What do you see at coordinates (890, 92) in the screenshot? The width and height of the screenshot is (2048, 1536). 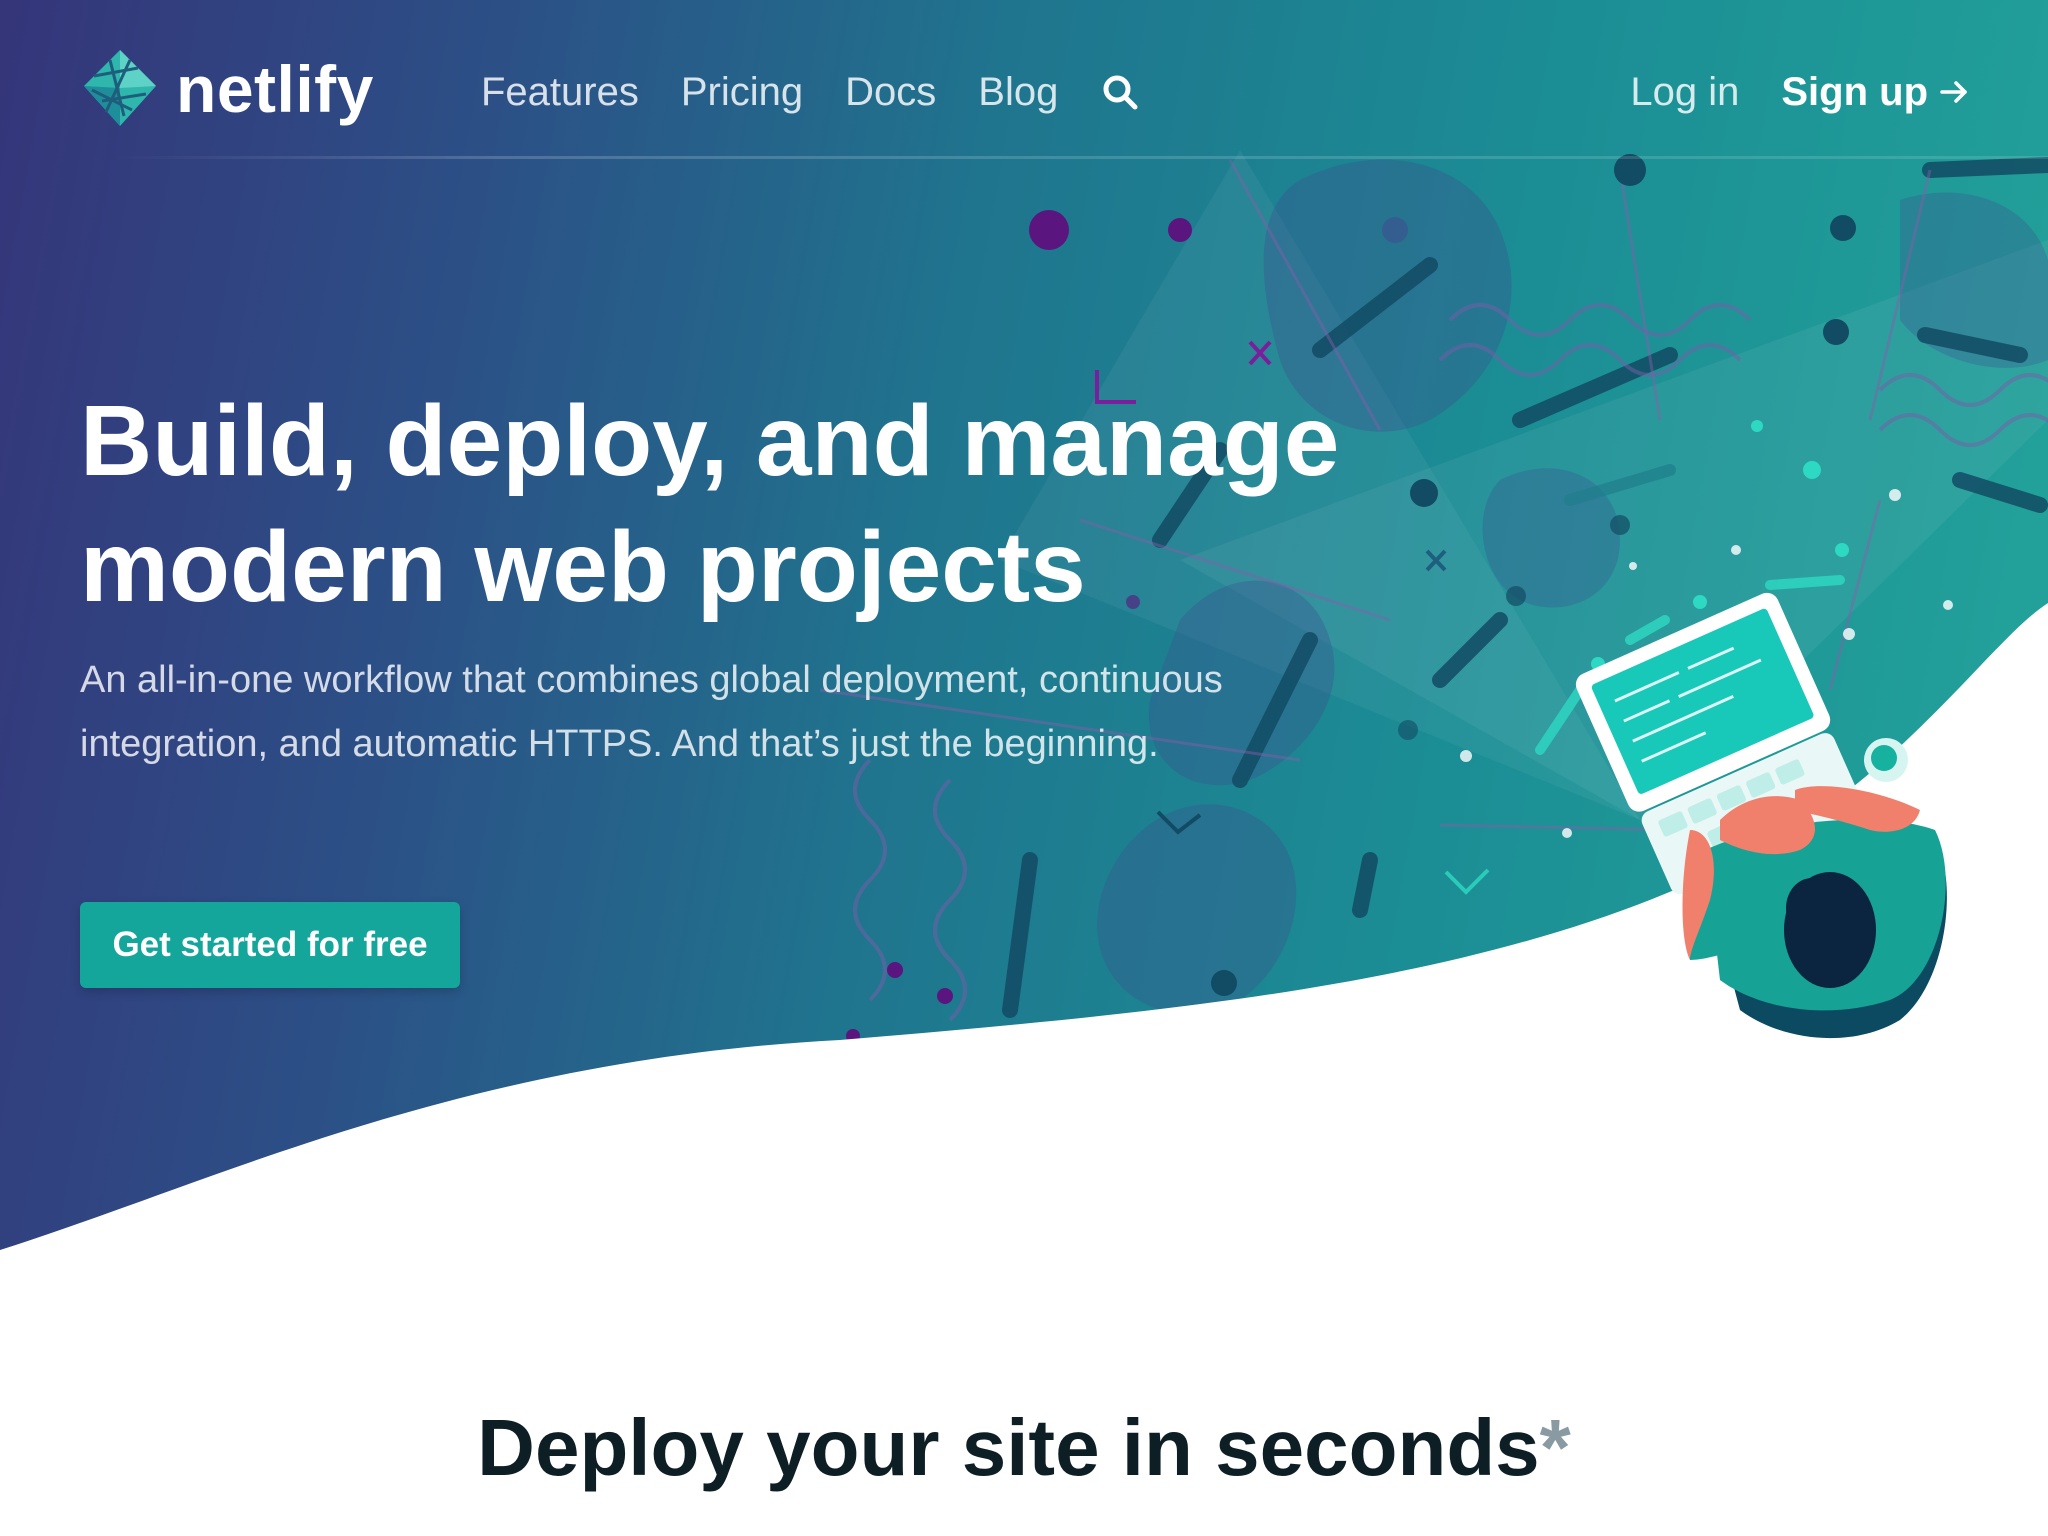 I see `nav-link-docs: Docs` at bounding box center [890, 92].